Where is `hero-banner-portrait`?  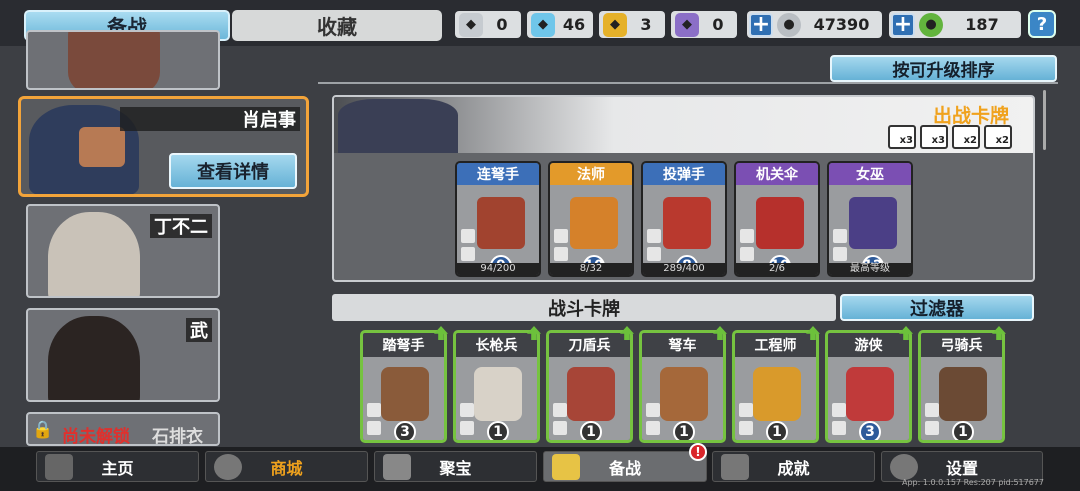 hero-banner-portrait is located at coordinates (398, 126).